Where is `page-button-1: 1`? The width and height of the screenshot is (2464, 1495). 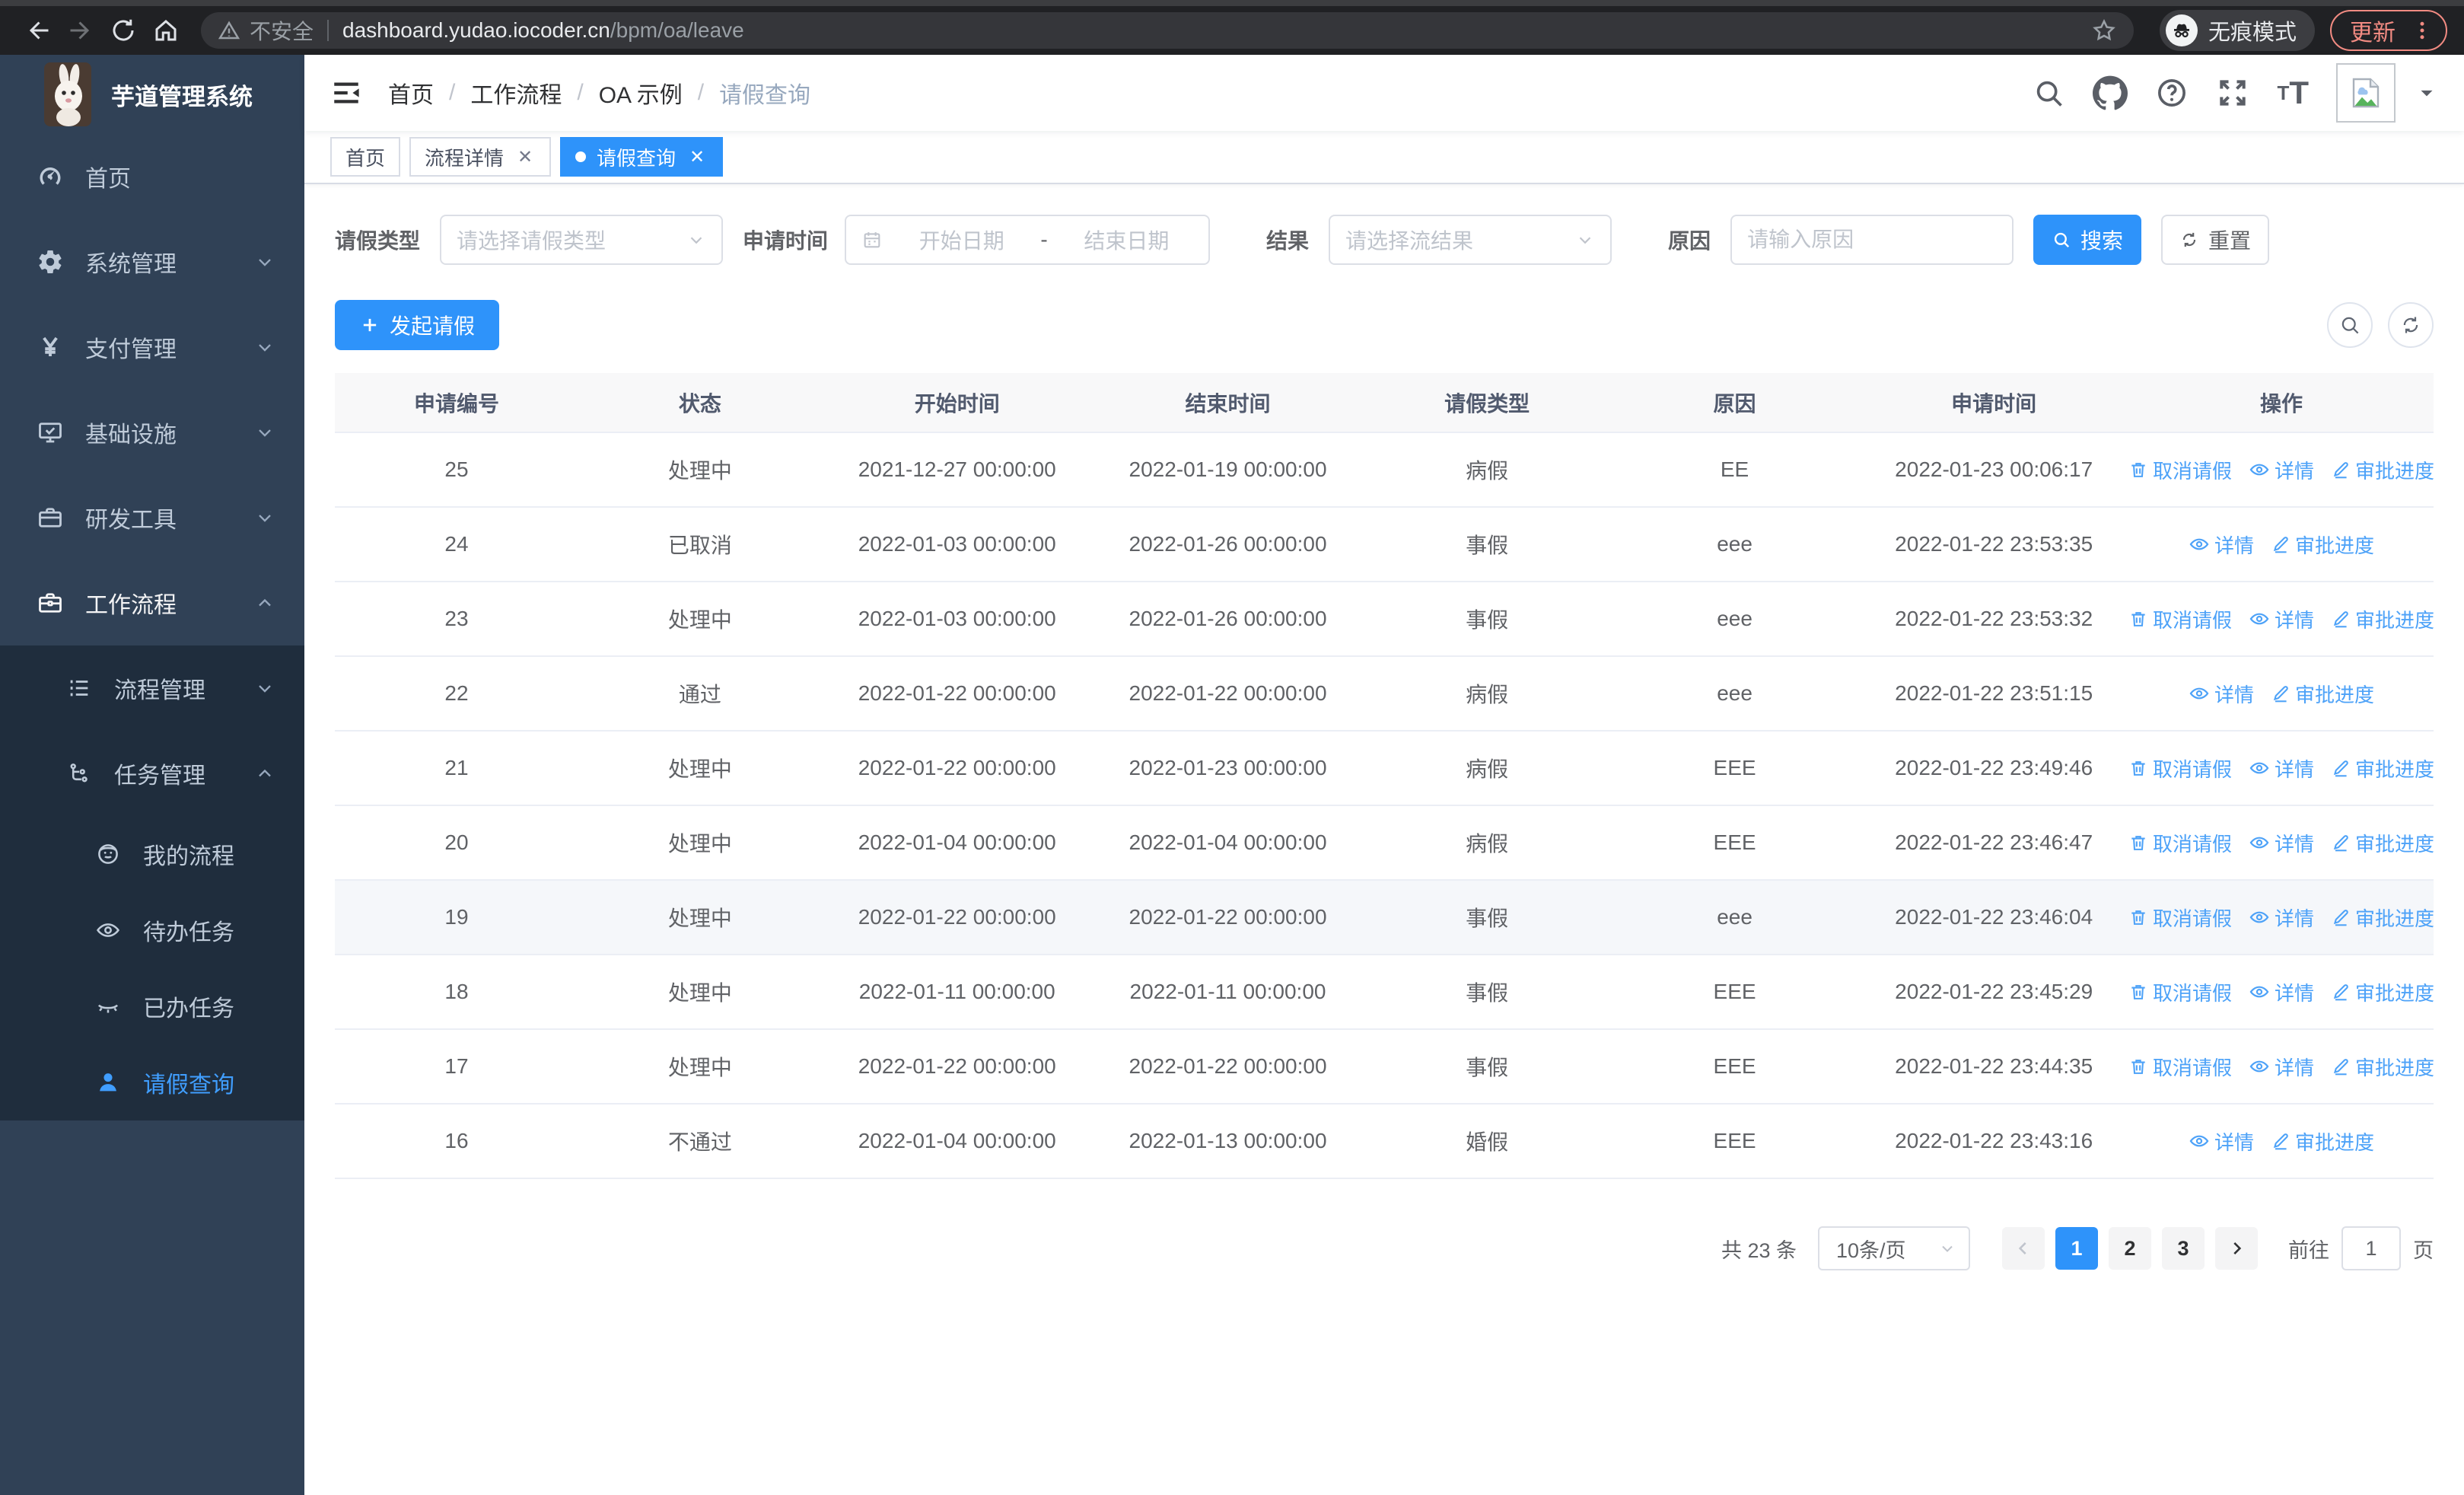 page-button-1: 1 is located at coordinates (2076, 1249).